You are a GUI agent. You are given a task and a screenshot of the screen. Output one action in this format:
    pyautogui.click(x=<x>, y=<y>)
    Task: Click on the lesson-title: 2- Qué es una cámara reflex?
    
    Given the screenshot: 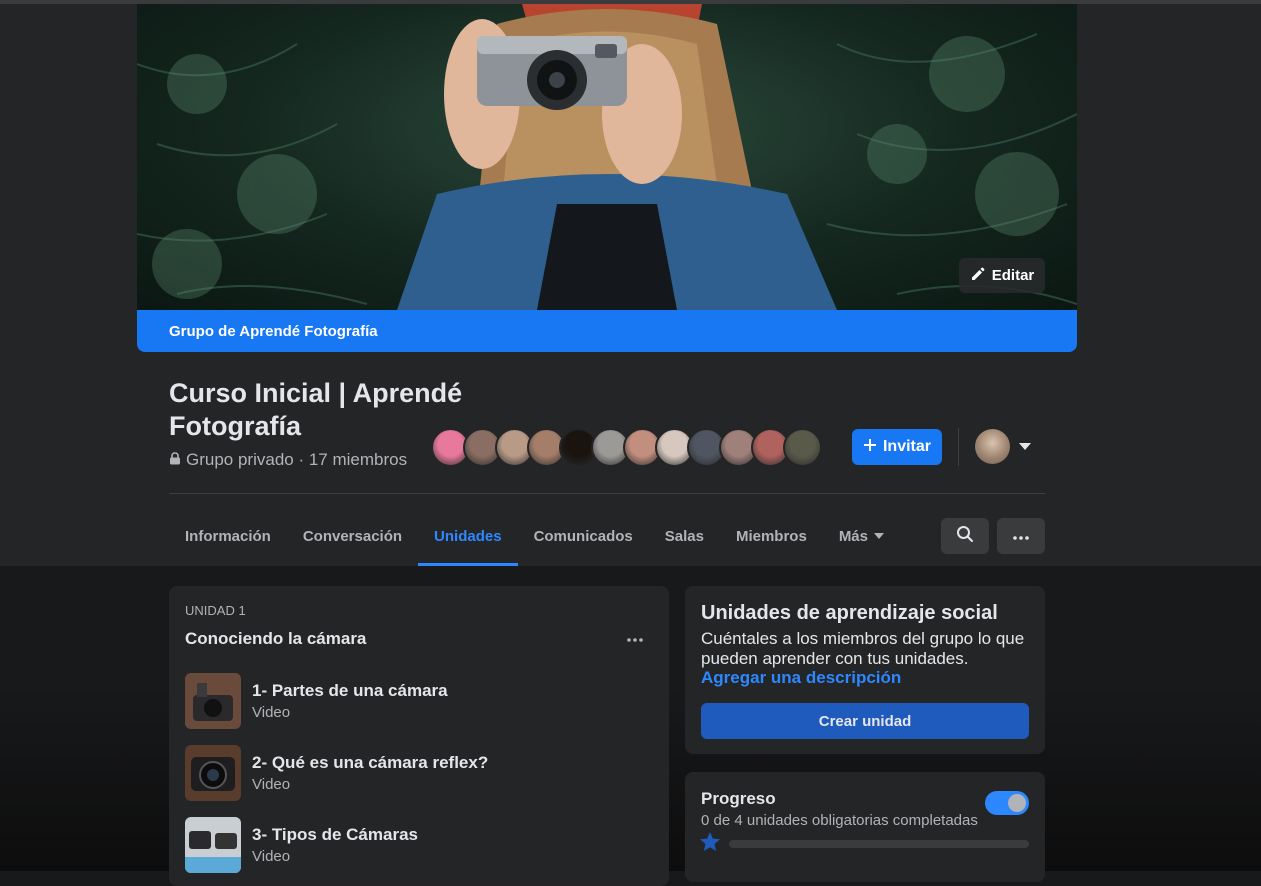 What is the action you would take?
    pyautogui.click(x=370, y=762)
    